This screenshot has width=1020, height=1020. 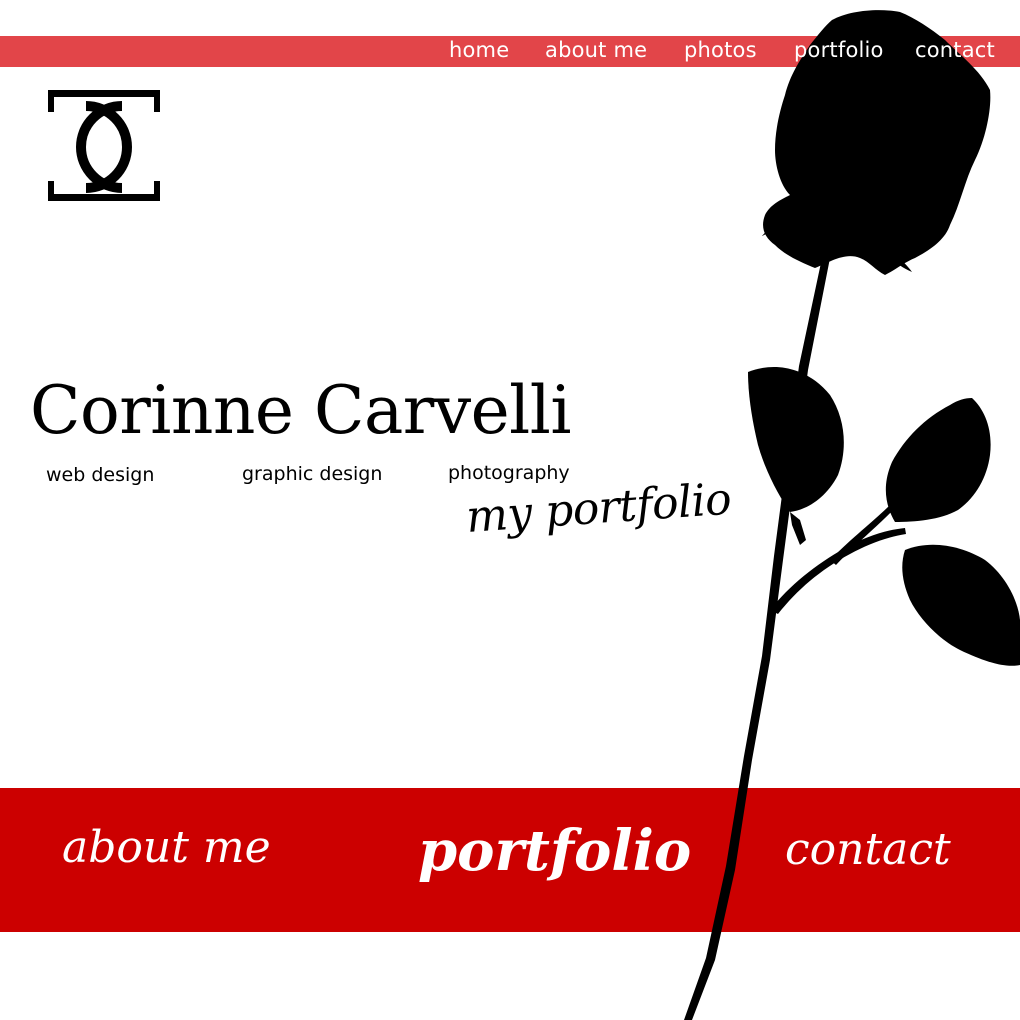 I want to click on band-about-me-link: about me, so click(x=166, y=847).